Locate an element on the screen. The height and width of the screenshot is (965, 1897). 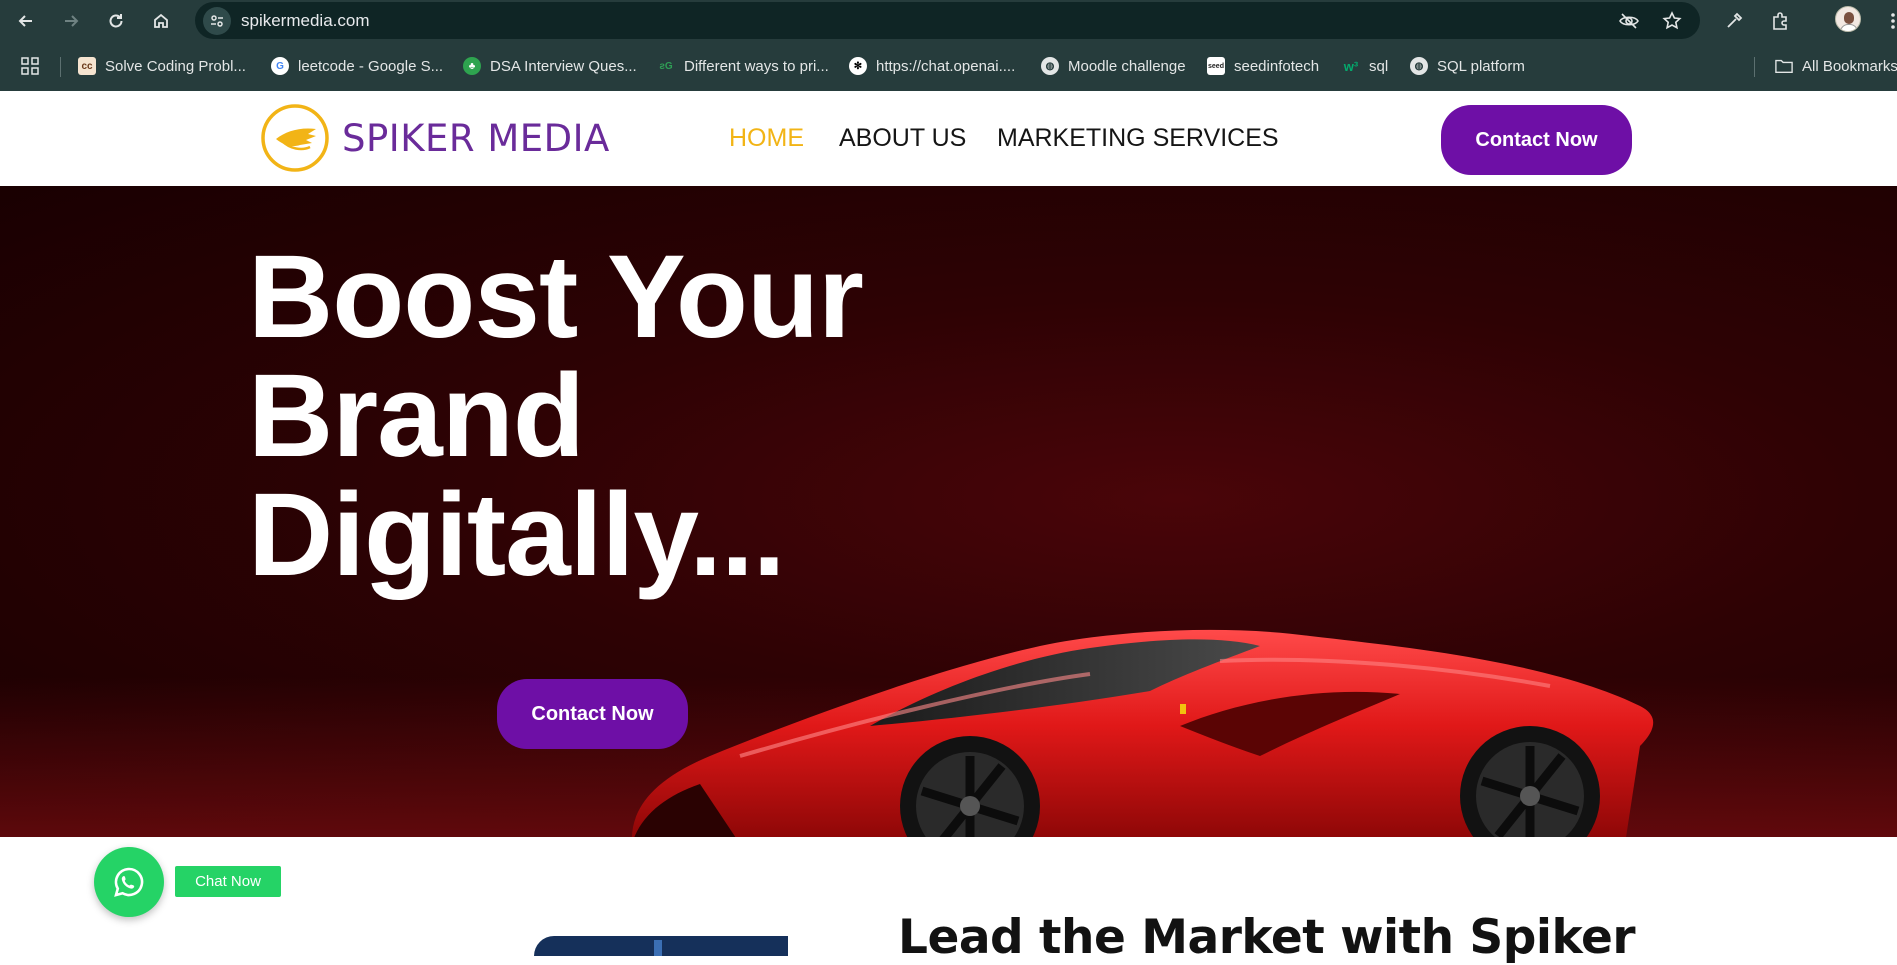
codechef-icon: cc is located at coordinates (87, 66).